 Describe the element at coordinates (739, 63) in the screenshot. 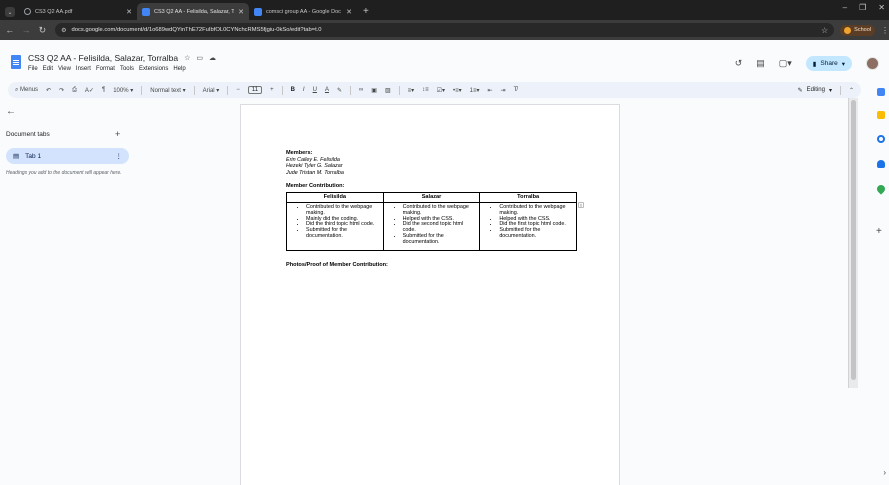

I see `version-history-icon: ↺` at that location.